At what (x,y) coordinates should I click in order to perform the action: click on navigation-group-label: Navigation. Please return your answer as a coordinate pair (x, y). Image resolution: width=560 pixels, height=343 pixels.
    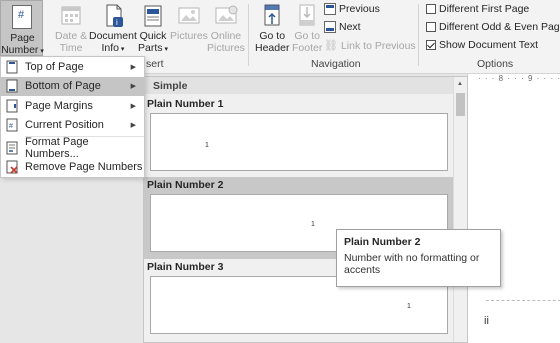
    Looking at the image, I should click on (336, 64).